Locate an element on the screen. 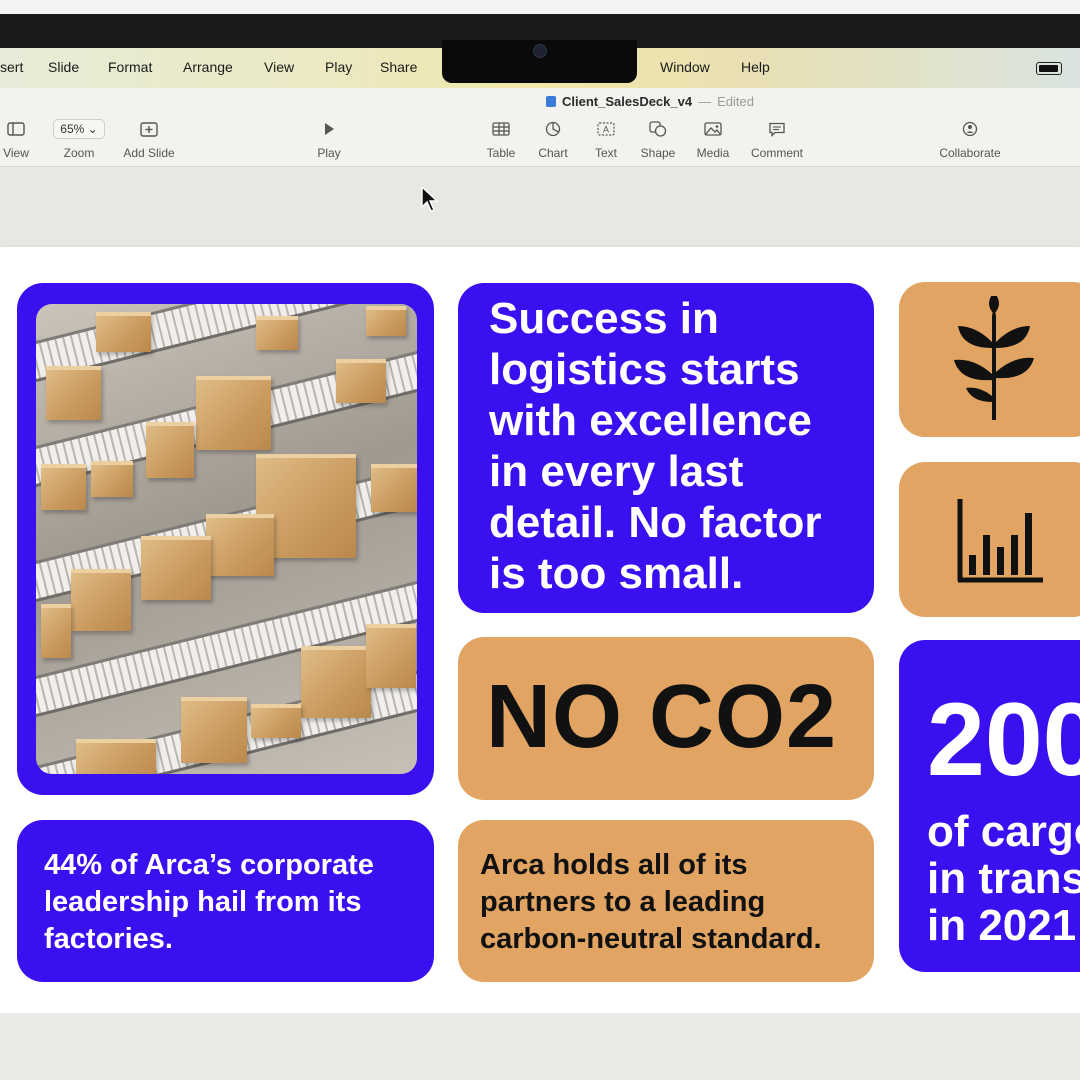  menu-format: Format is located at coordinates (130, 67).